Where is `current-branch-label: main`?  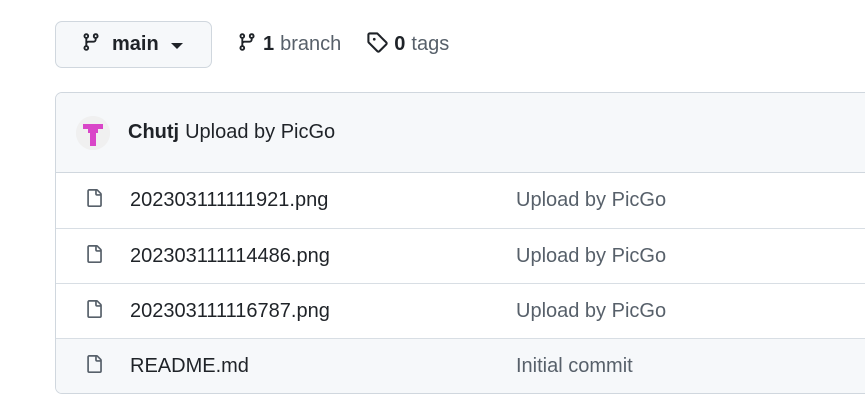
current-branch-label: main is located at coordinates (135, 44).